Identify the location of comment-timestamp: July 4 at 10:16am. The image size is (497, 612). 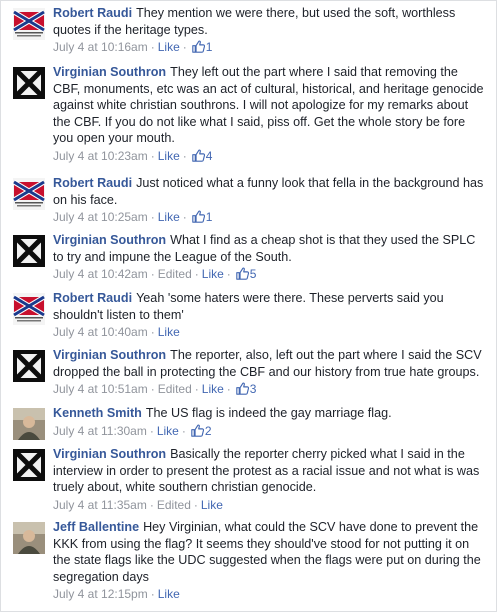
(100, 47).